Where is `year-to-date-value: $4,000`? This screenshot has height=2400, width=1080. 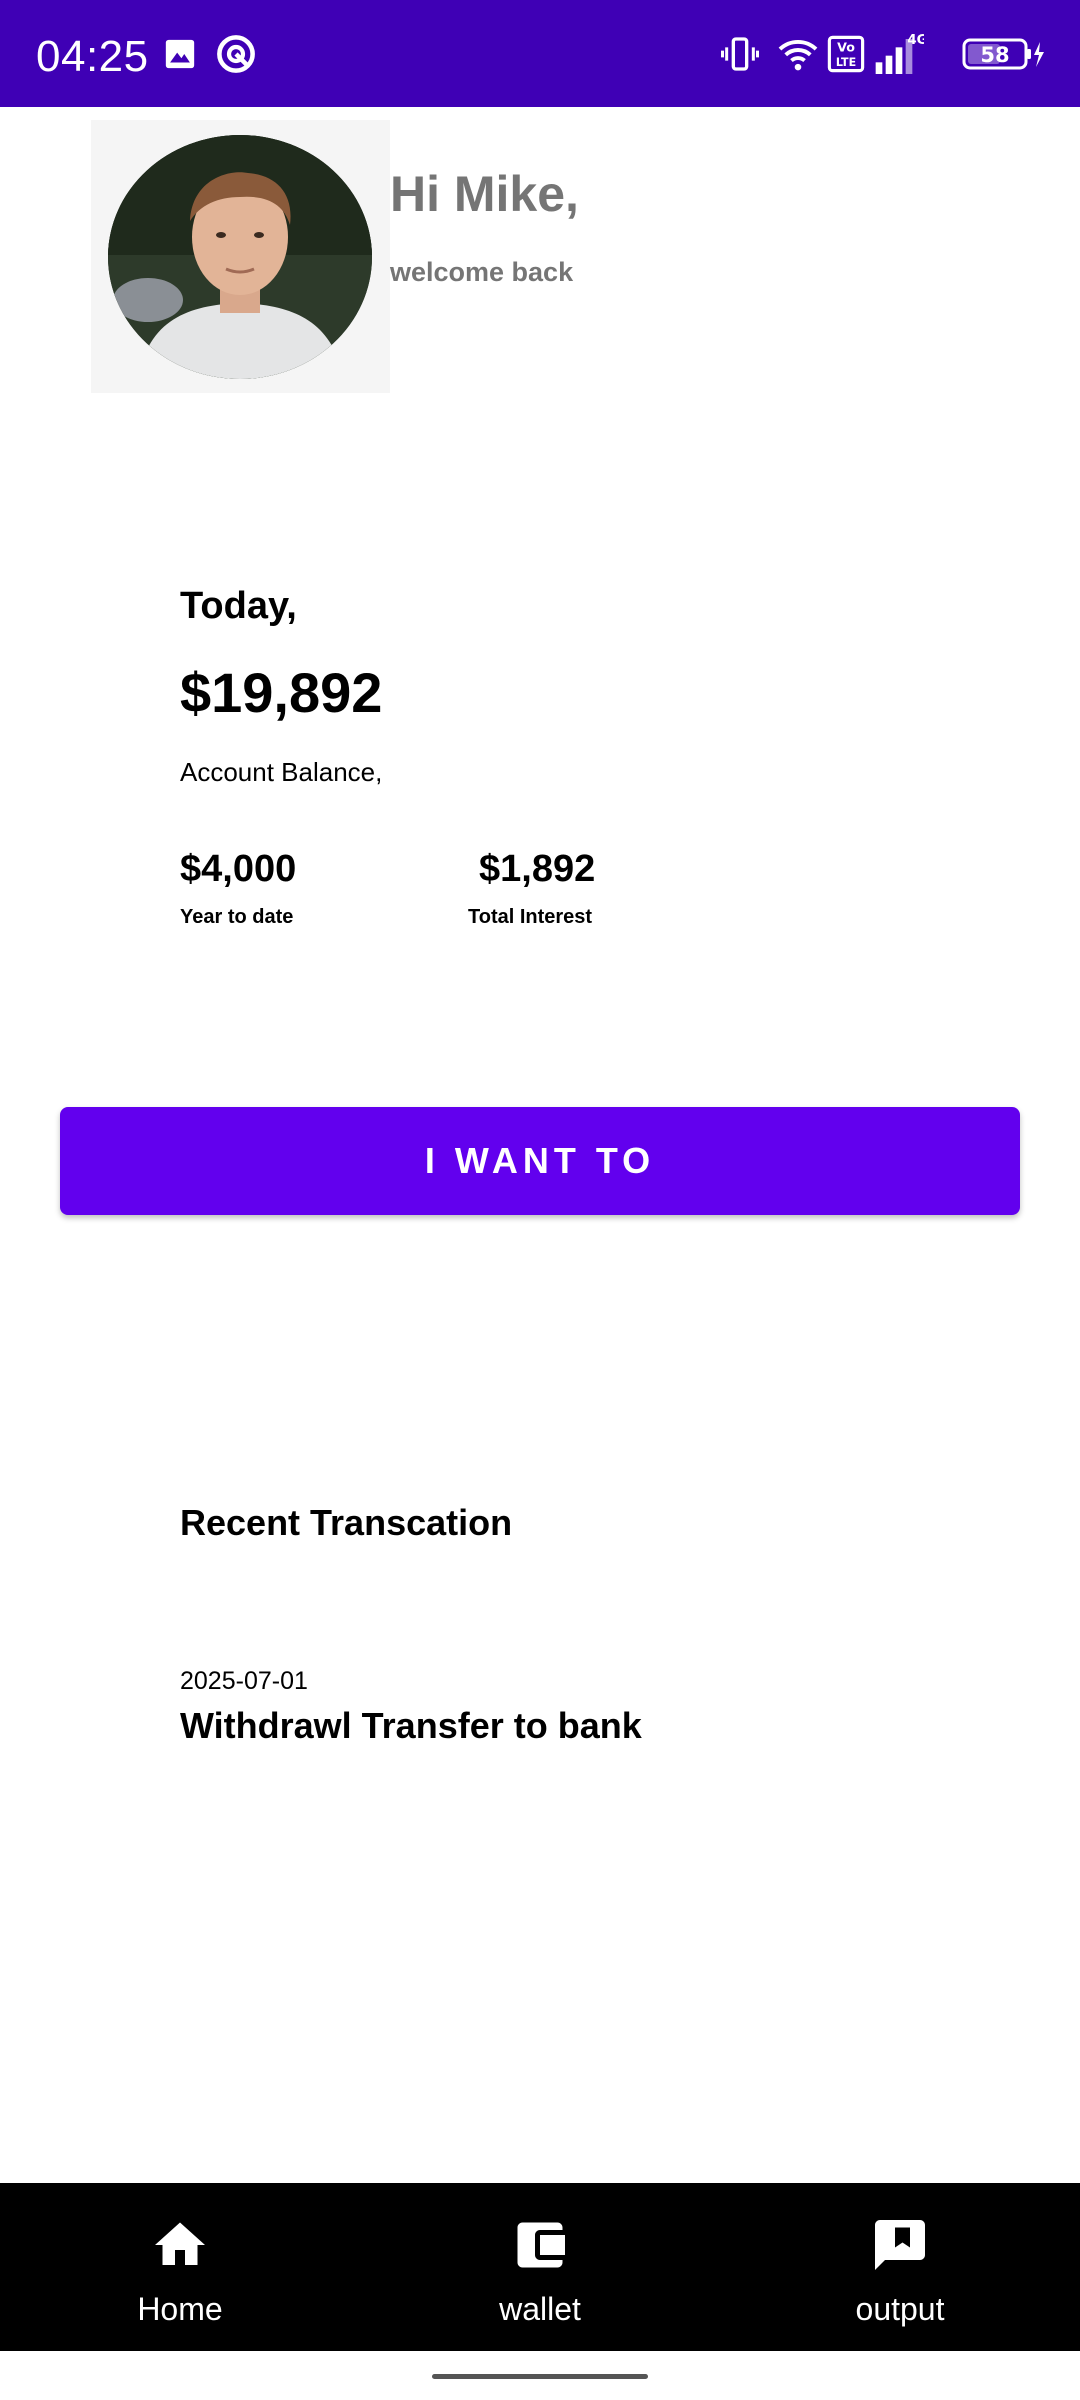
year-to-date-value: $4,000 is located at coordinates (238, 869).